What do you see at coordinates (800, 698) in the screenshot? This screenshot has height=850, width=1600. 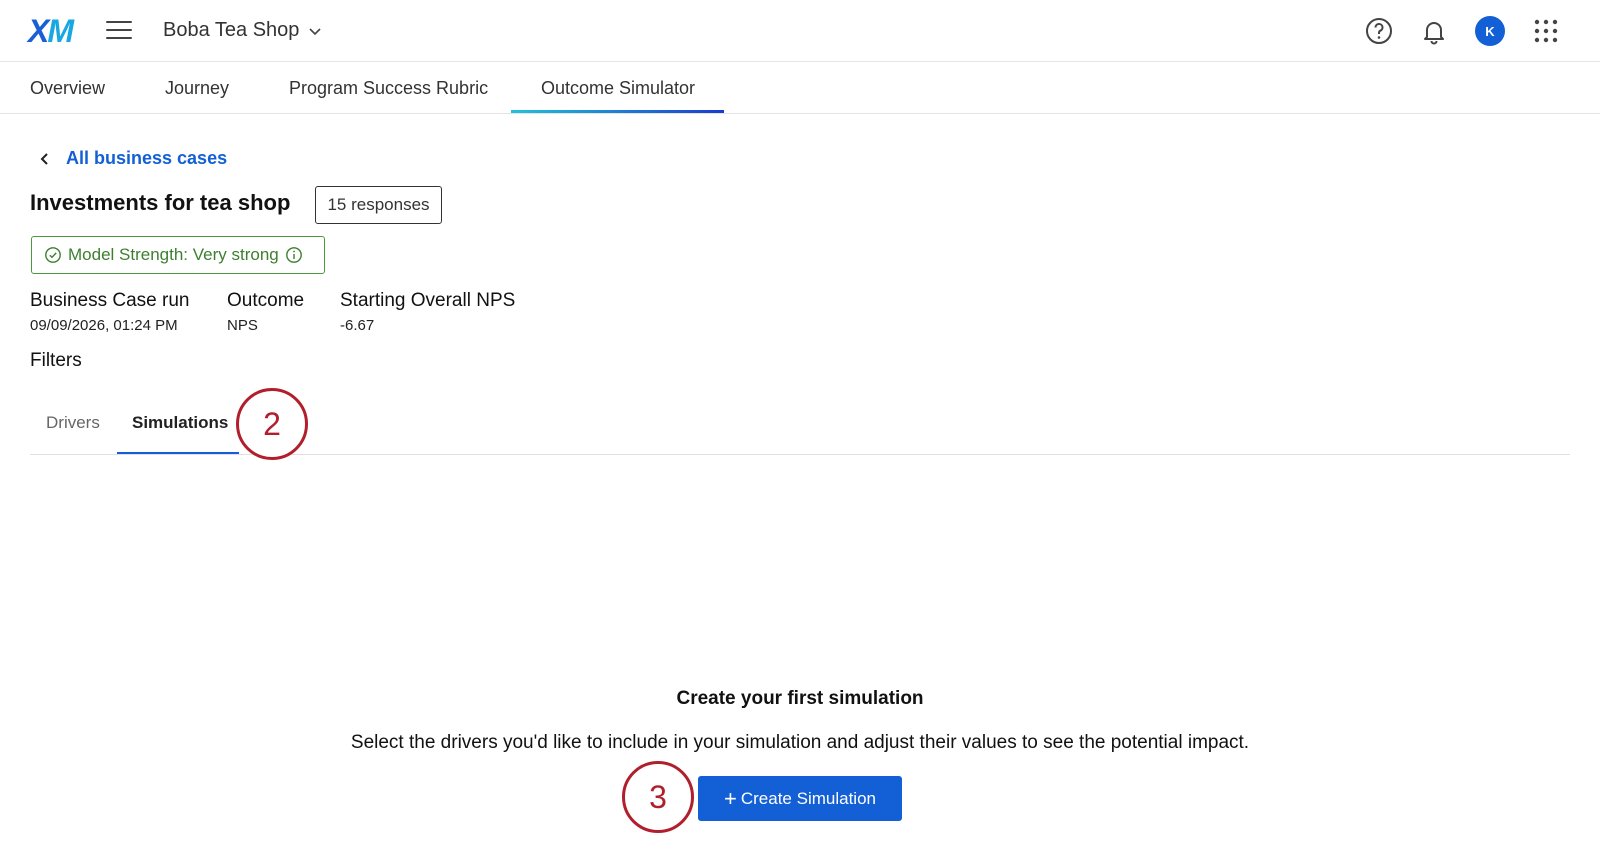 I see `empty-state-title: Create your first simulation` at bounding box center [800, 698].